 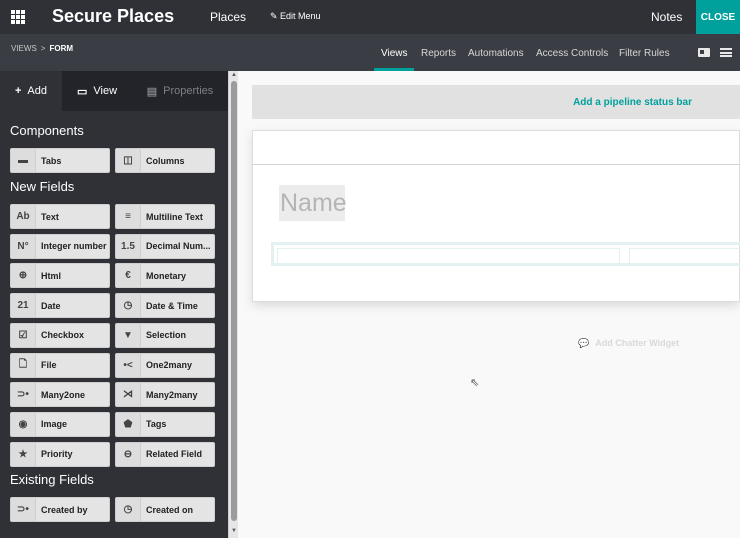 I want to click on tab-properties: ▤ Properties, so click(x=180, y=91).